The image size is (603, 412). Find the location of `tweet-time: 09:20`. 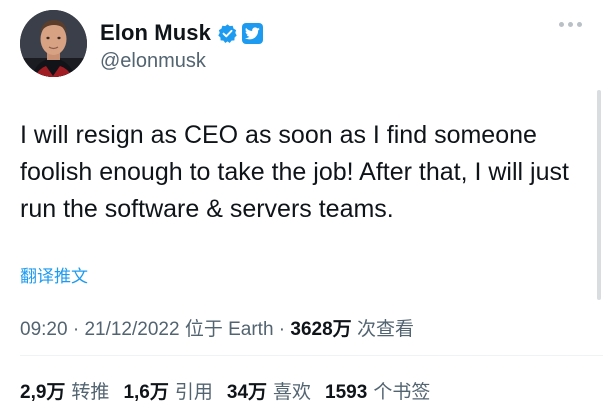

tweet-time: 09:20 is located at coordinates (44, 329).